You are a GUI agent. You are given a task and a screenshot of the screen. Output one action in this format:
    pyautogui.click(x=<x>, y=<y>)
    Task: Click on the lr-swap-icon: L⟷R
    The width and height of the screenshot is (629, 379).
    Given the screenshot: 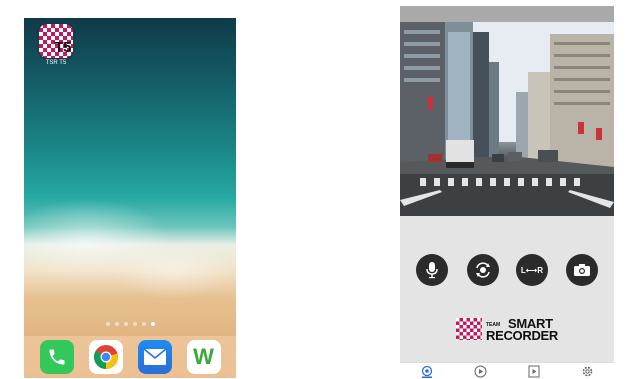 What is the action you would take?
    pyautogui.click(x=532, y=270)
    